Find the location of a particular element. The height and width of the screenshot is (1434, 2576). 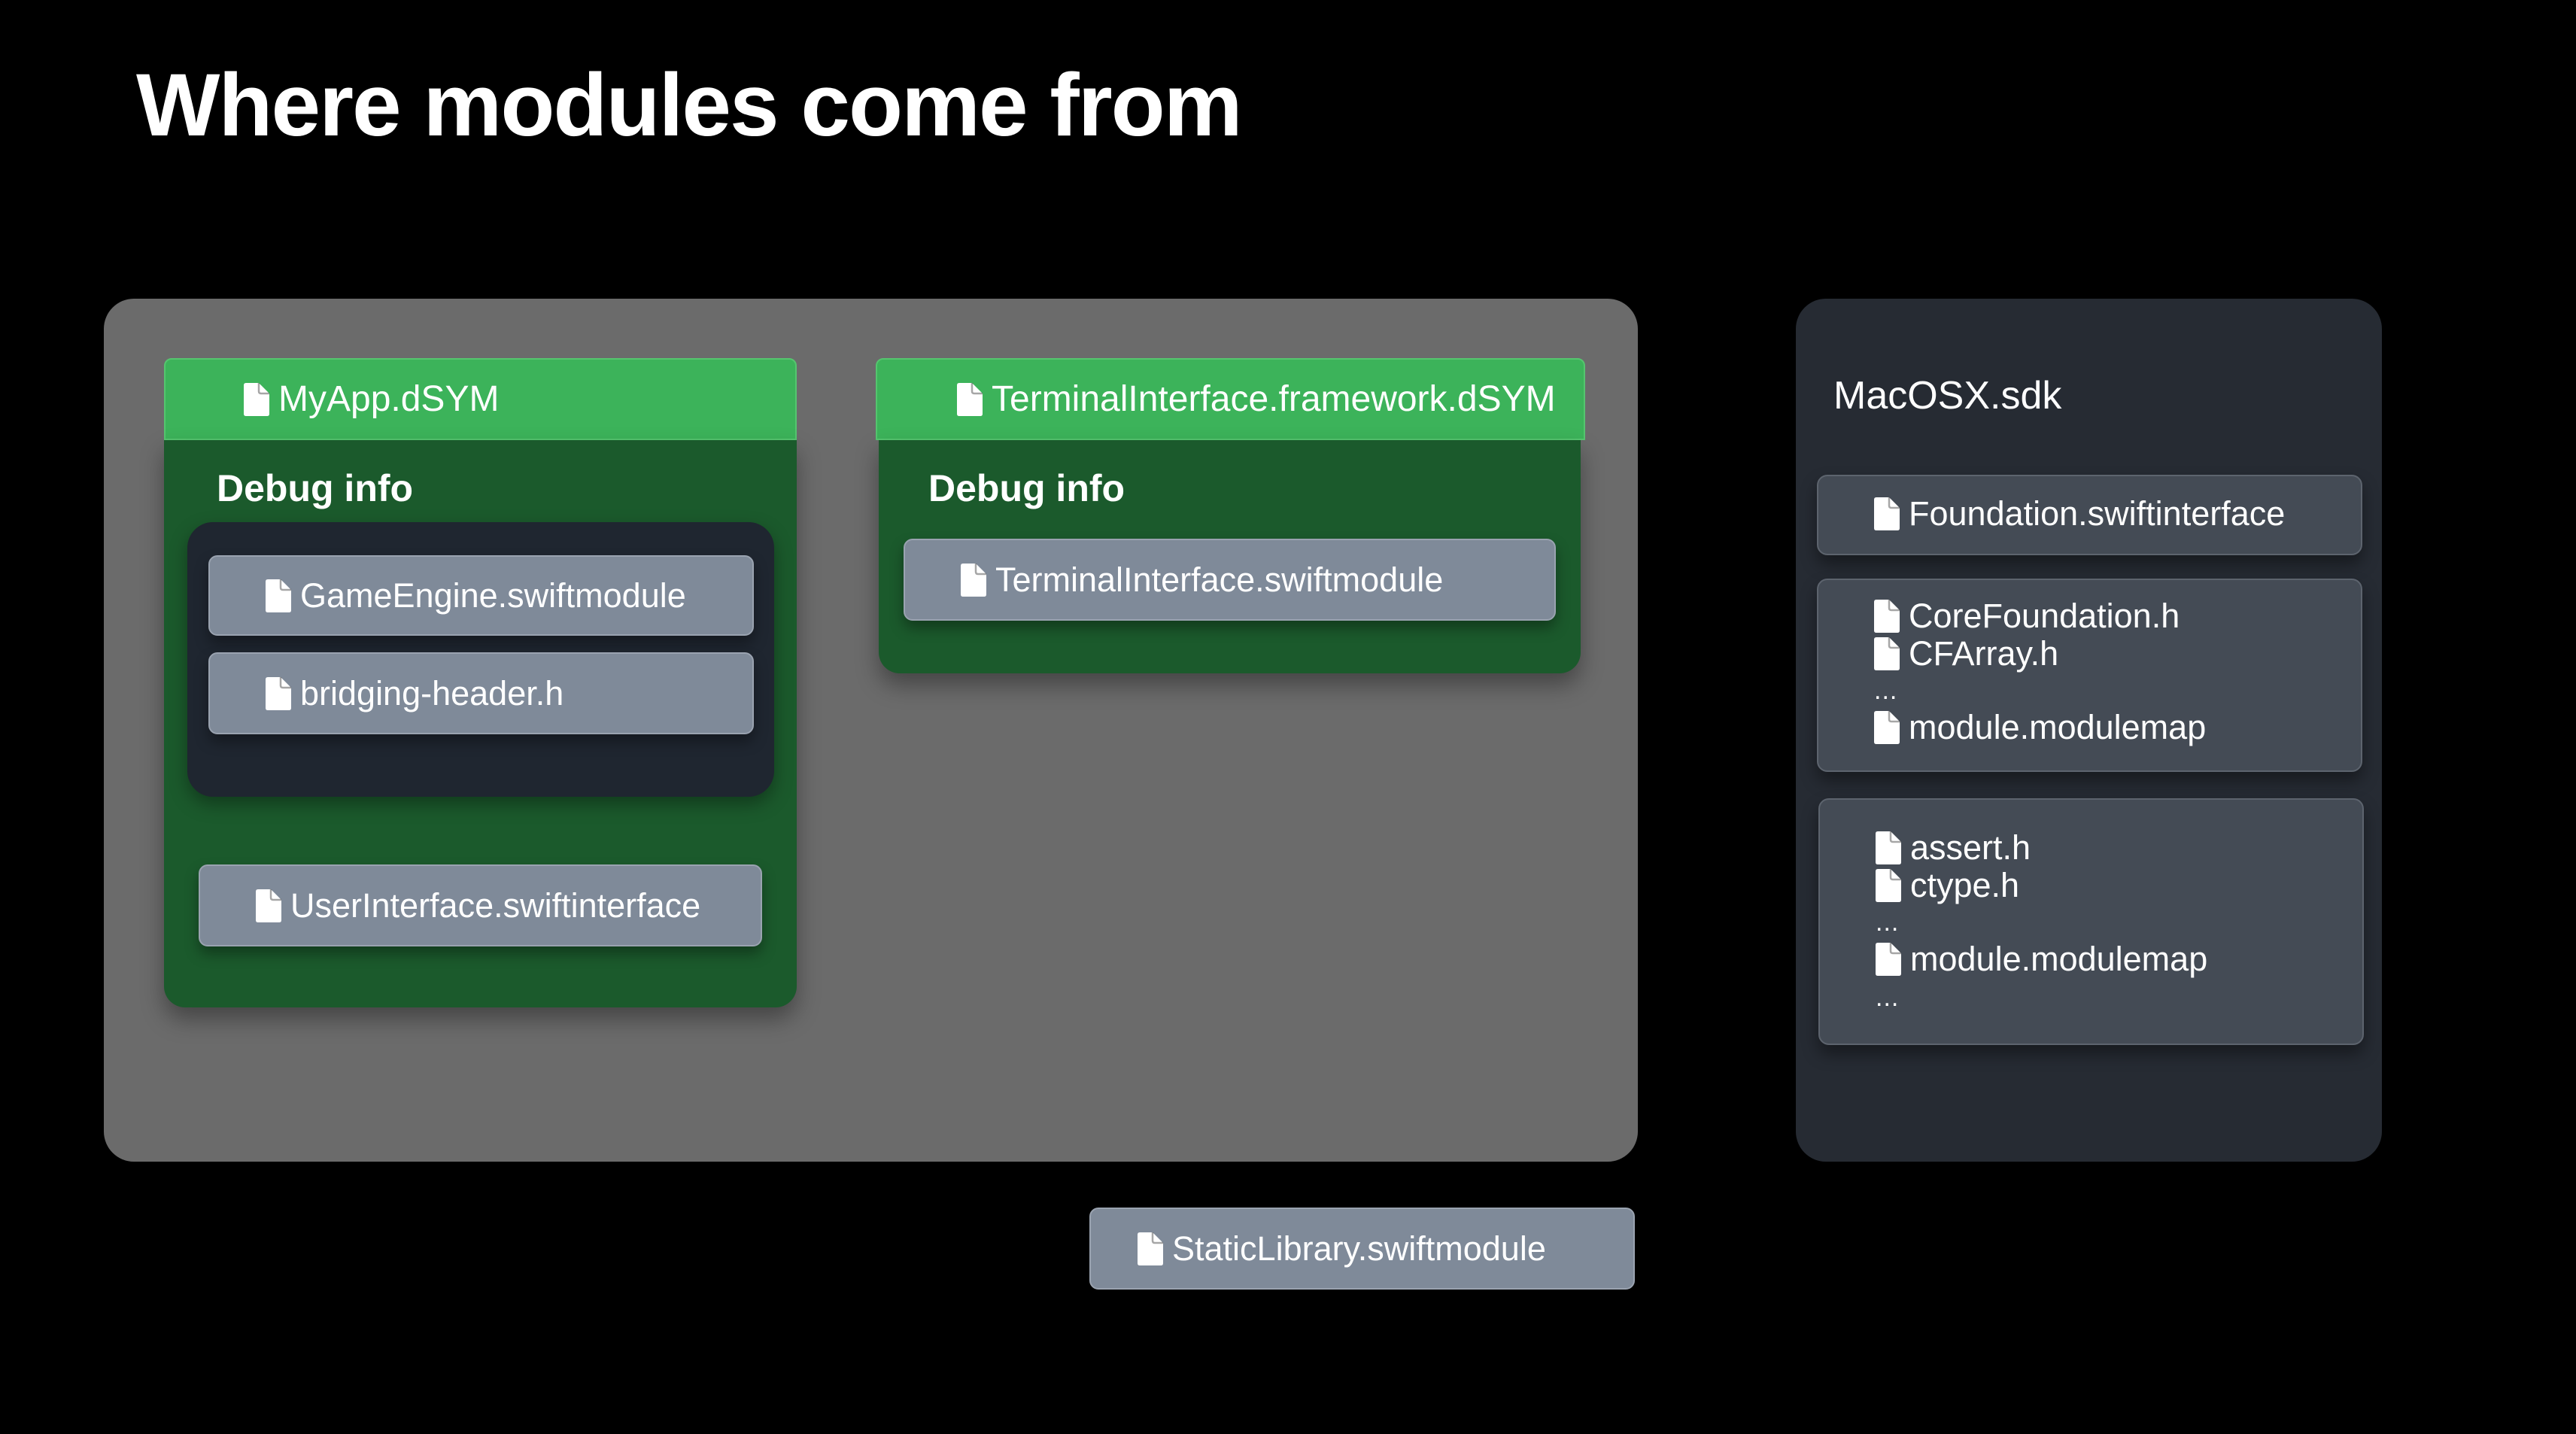

userinterface-swiftinterface-item: UserInterface.swiftinterface is located at coordinates (481, 905).